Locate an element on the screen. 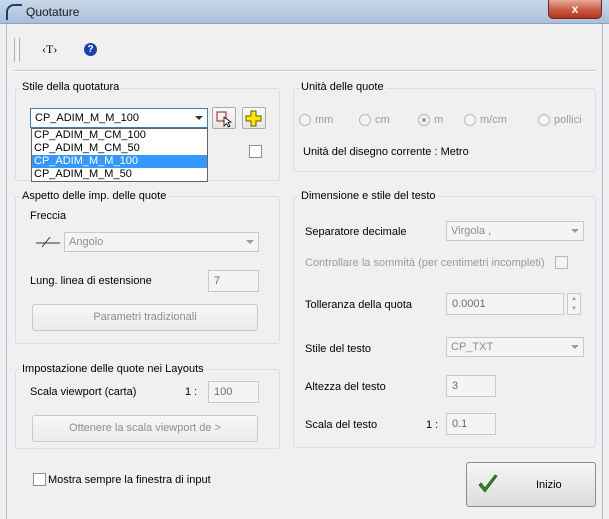 Image resolution: width=609 pixels, height=519 pixels. stile-option: CP_ADIM_M_CM_100 is located at coordinates (119, 135).